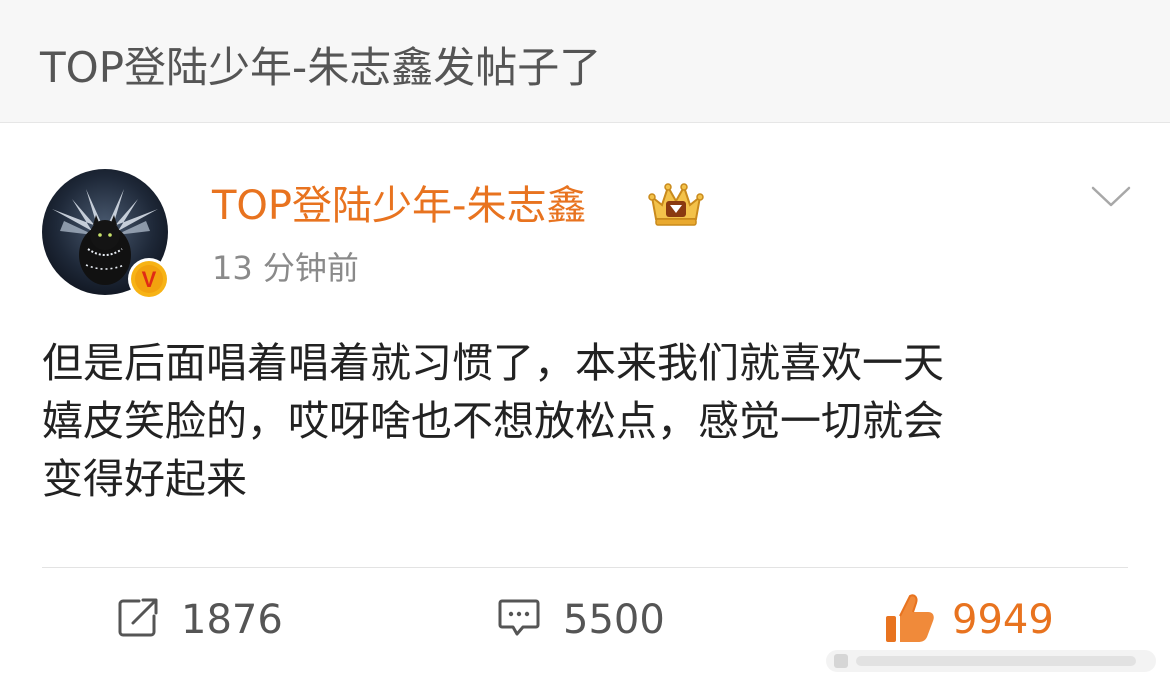 The width and height of the screenshot is (1170, 682). What do you see at coordinates (519, 620) in the screenshot?
I see `comment-icon` at bounding box center [519, 620].